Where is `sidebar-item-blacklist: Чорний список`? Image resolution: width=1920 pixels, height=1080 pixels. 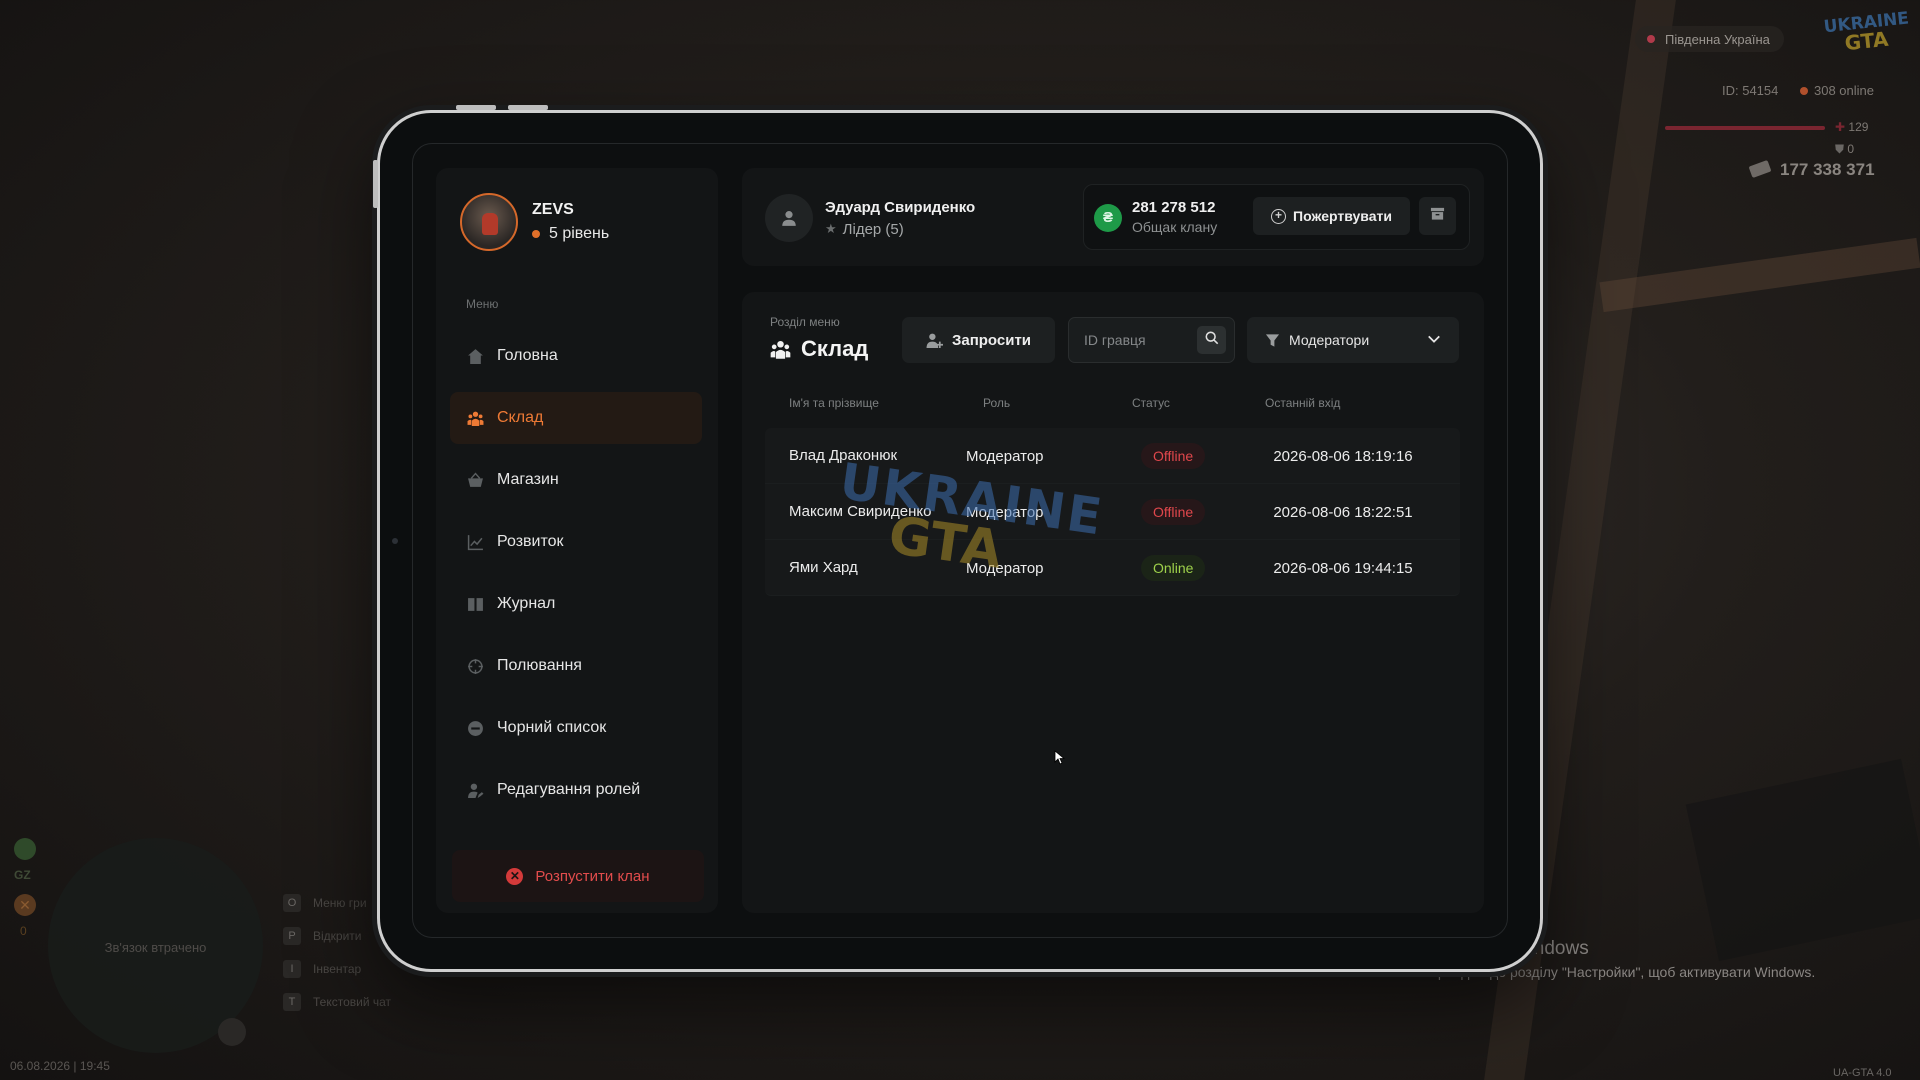 sidebar-item-blacklist: Чорний список is located at coordinates (576, 728).